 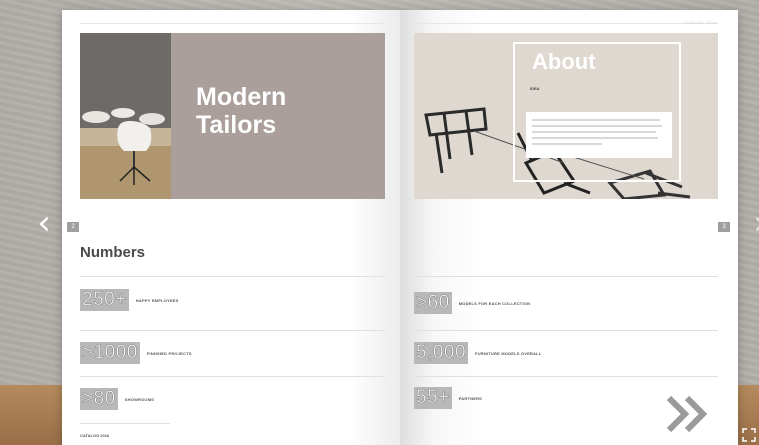 What do you see at coordinates (564, 61) in the screenshot?
I see `about-title: About` at bounding box center [564, 61].